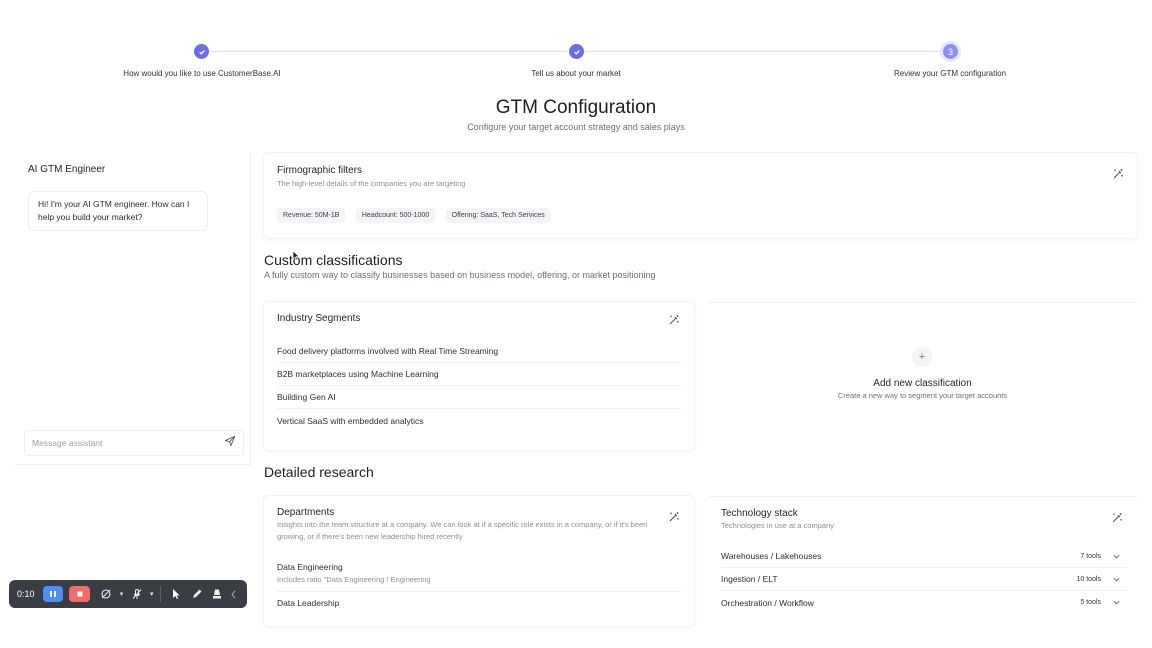 This screenshot has width=1152, height=648. What do you see at coordinates (777, 525) in the screenshot?
I see `card-description: Technologies in use at a company` at bounding box center [777, 525].